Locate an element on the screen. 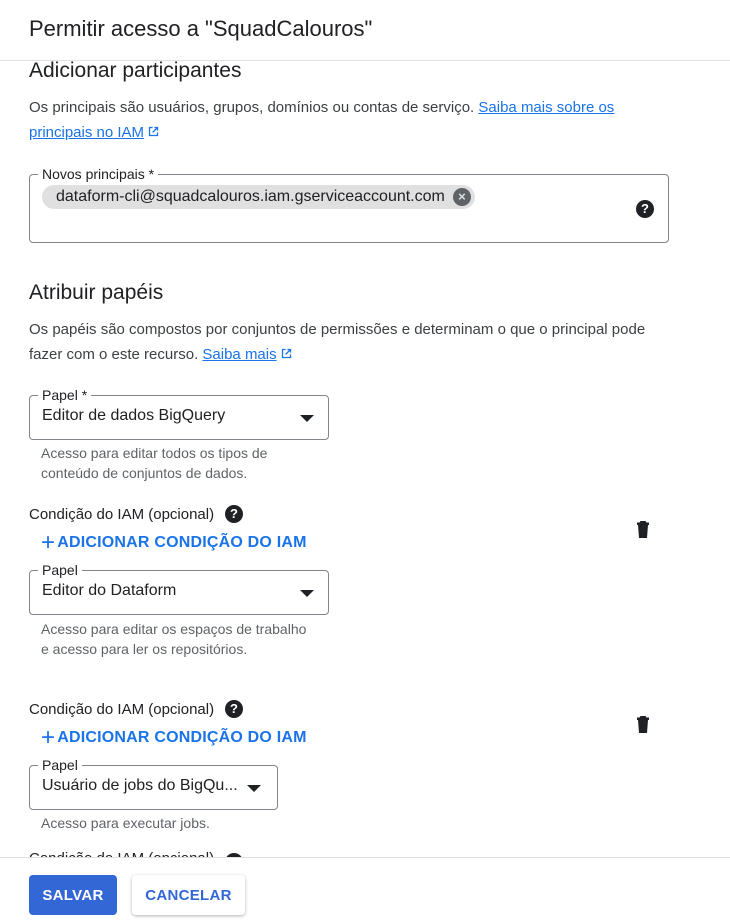 Image resolution: width=730 pixels, height=923 pixels. add-iam-condition-button-1: + ADICIONAR CONDIÇÃO DO IAM is located at coordinates (174, 543).